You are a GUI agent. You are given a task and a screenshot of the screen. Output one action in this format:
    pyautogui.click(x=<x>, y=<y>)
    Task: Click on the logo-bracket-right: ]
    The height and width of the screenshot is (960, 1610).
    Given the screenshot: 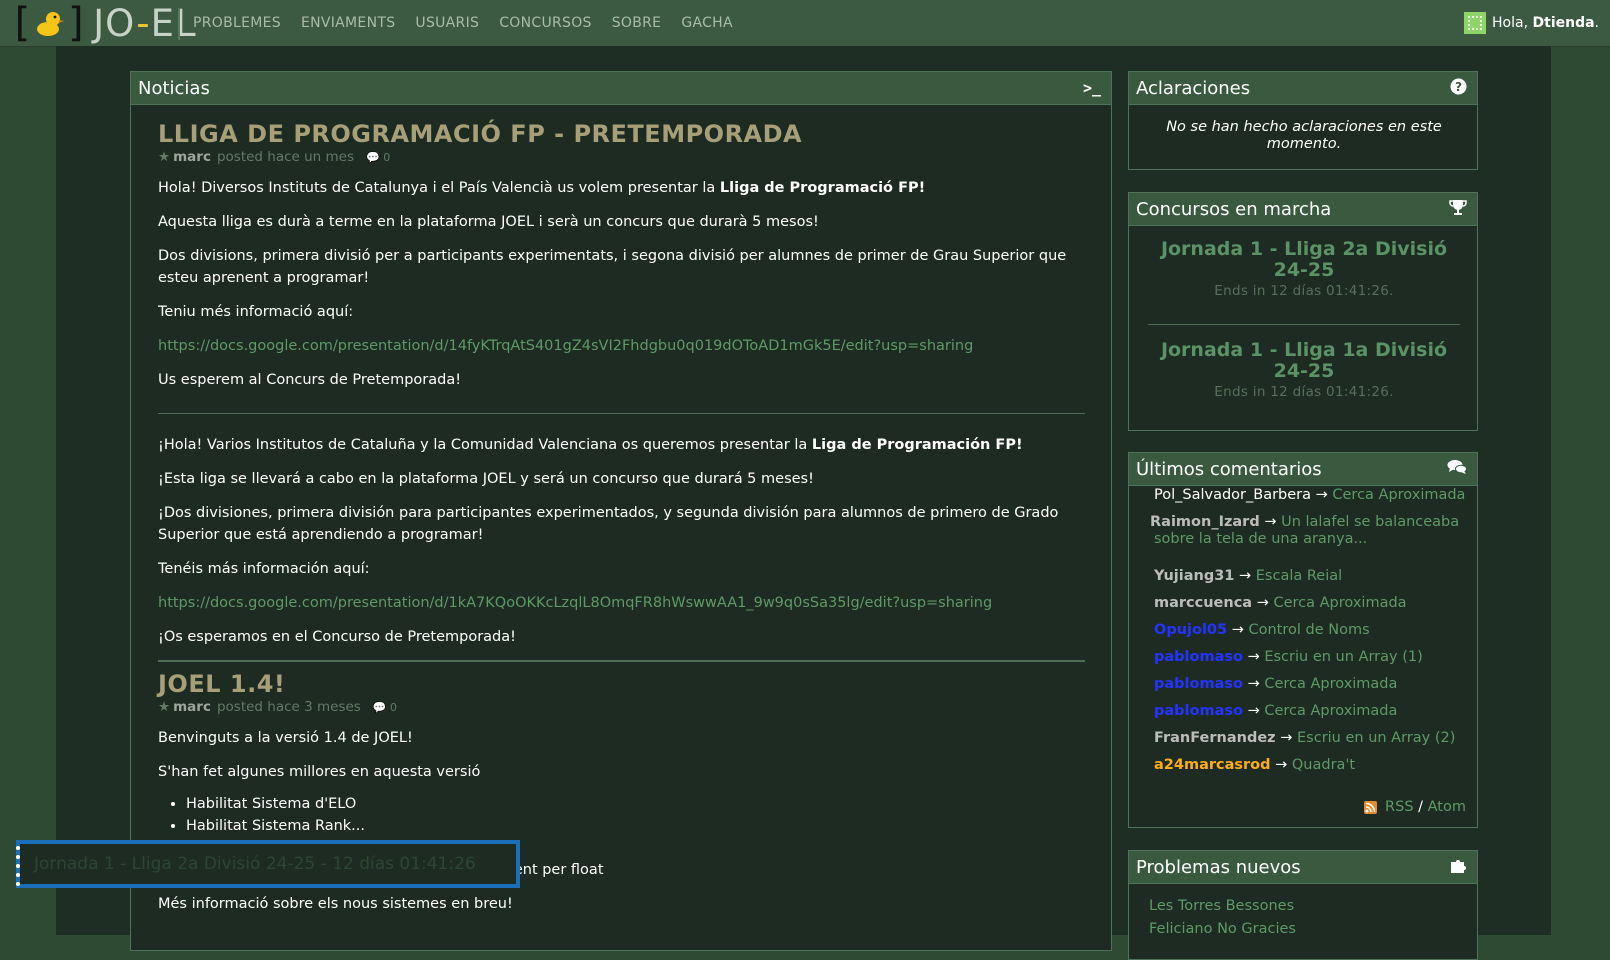 What is the action you would take?
    pyautogui.click(x=77, y=23)
    